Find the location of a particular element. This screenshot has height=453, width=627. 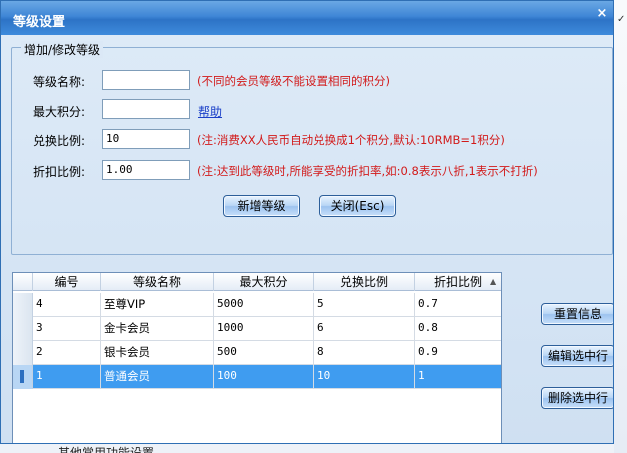

cell-discount: 0.9 is located at coordinates (428, 351).